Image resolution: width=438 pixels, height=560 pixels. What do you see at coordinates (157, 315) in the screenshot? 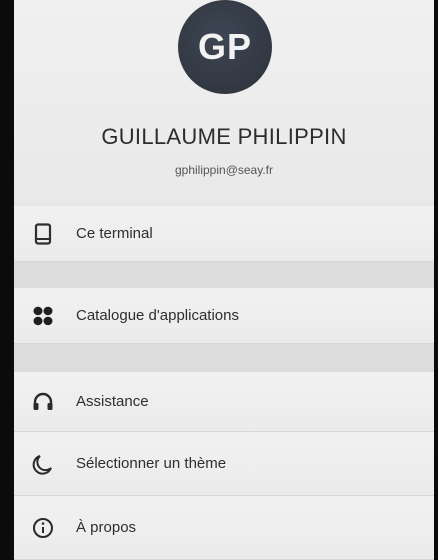
I see `menu-item-label: Catalogue d'applications` at bounding box center [157, 315].